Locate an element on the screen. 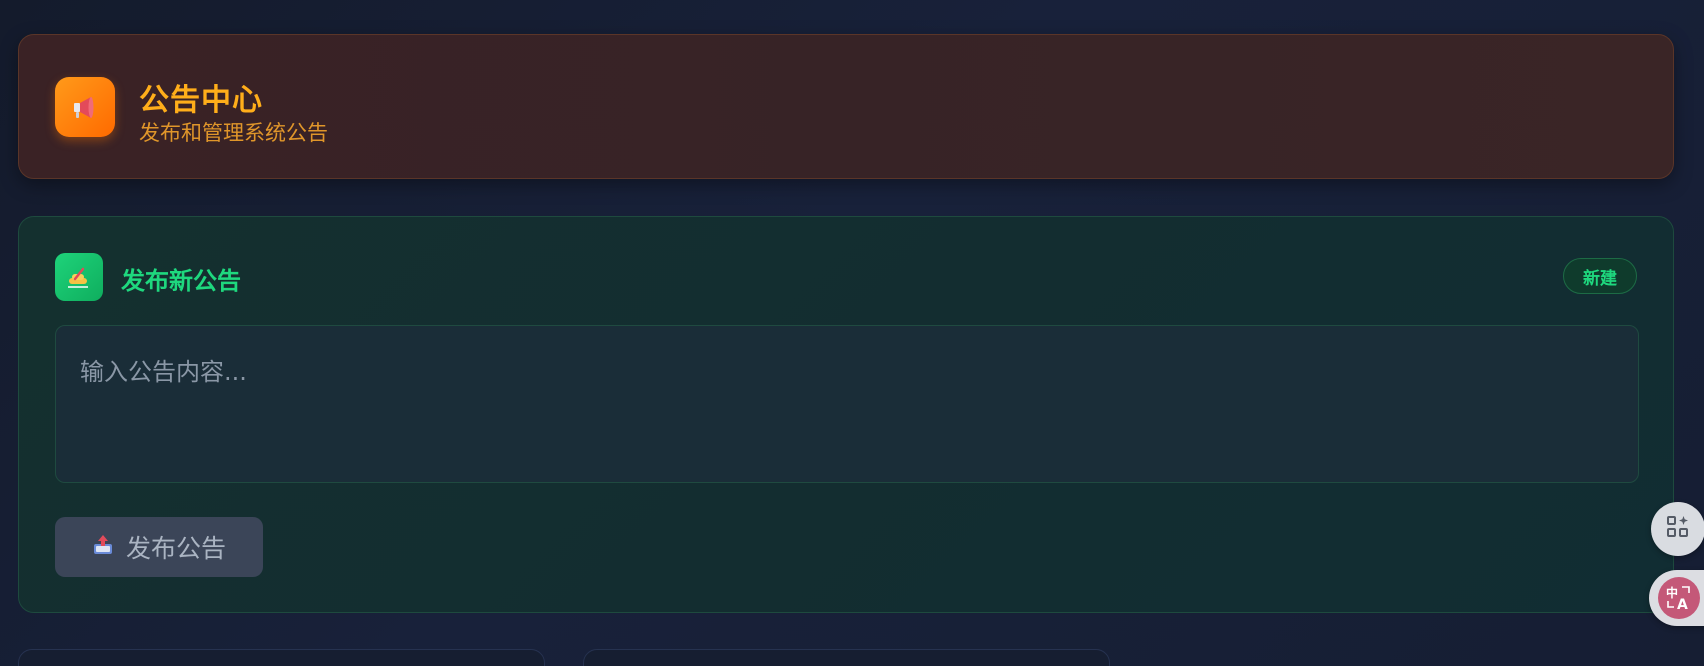  outbox-tray-icon is located at coordinates (103, 547).